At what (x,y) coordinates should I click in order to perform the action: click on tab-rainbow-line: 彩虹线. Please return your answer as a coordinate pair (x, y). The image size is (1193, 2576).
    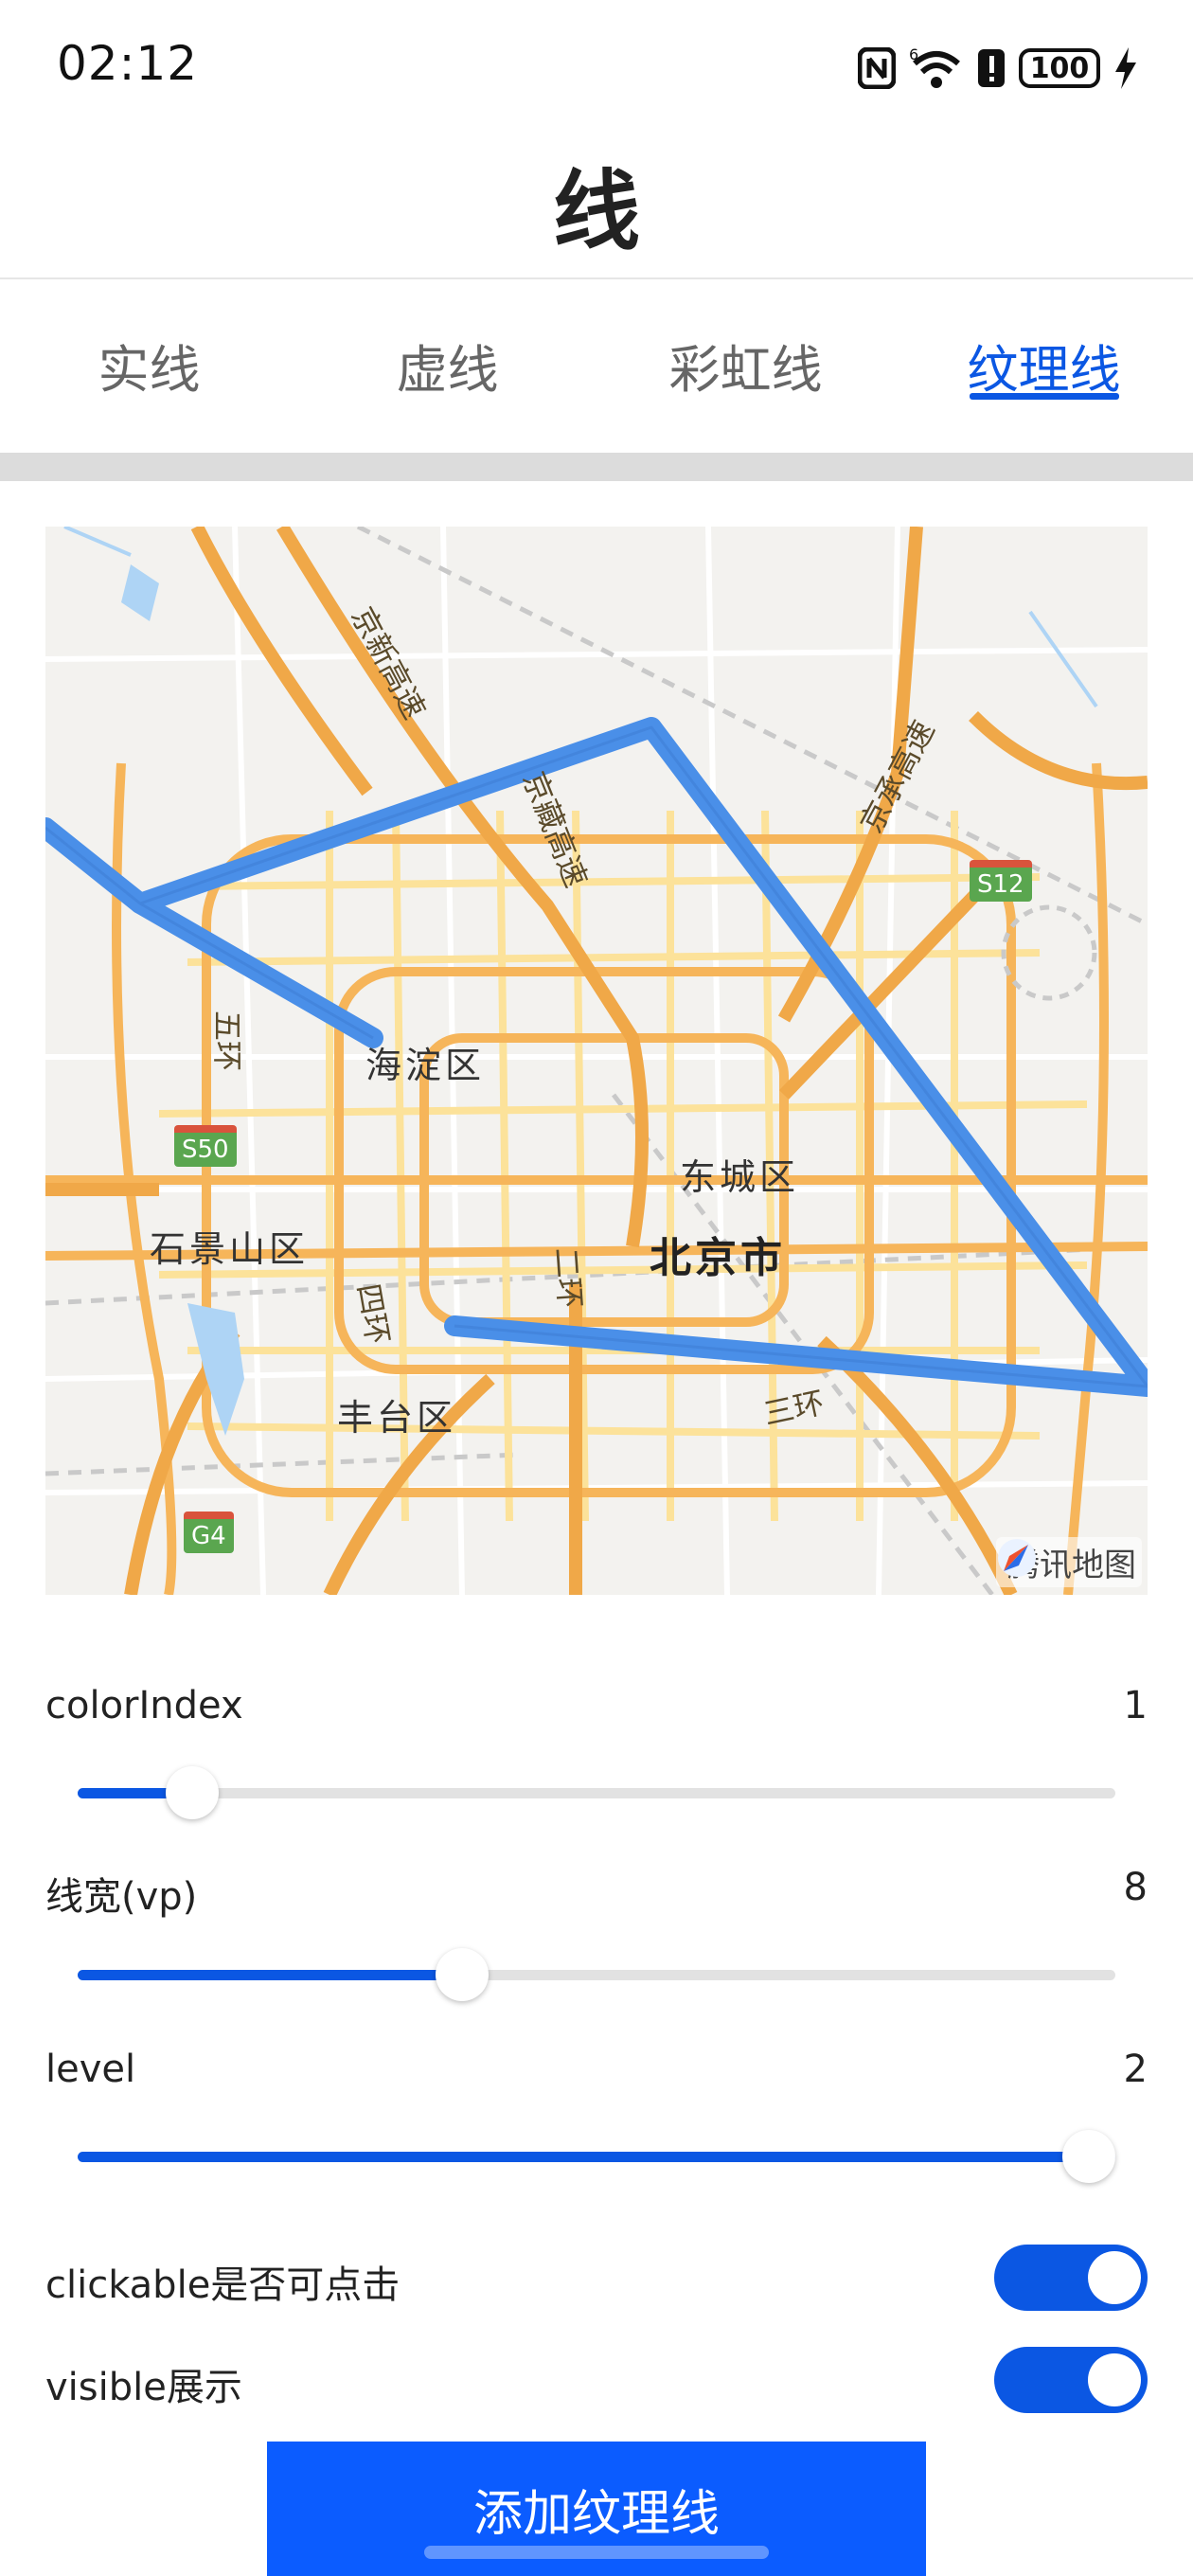
    Looking at the image, I should click on (745, 364).